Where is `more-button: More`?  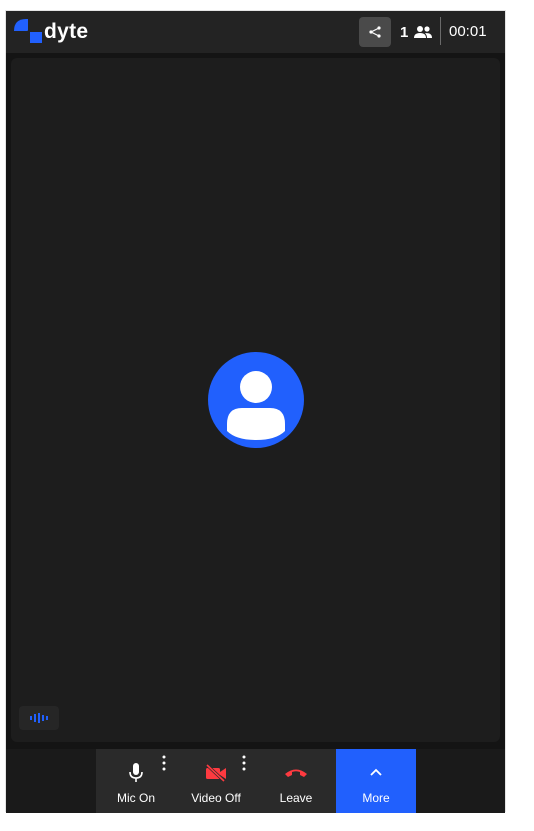 more-button: More is located at coordinates (376, 781).